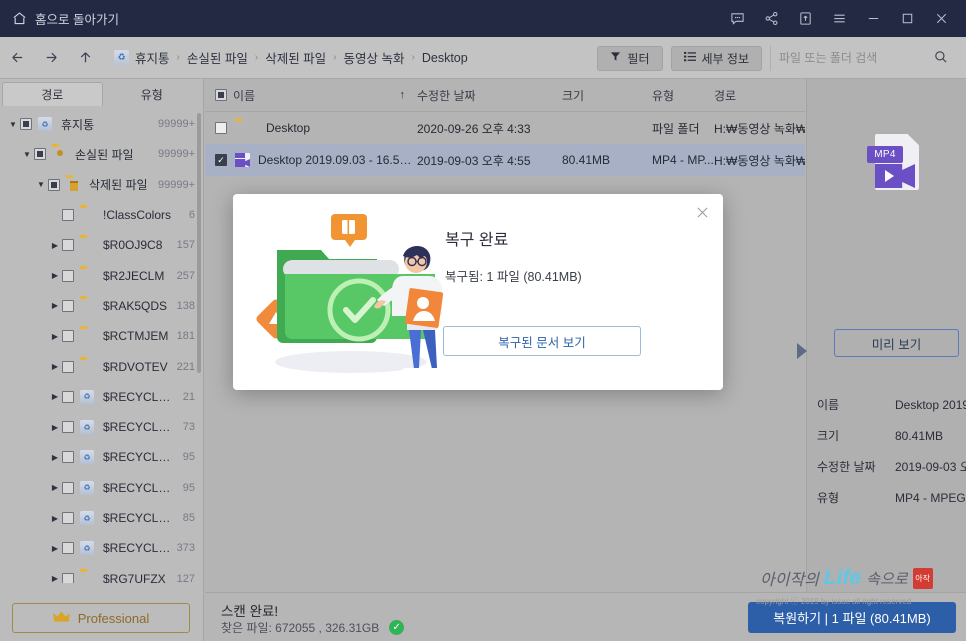 The image size is (966, 641). What do you see at coordinates (802, 351) in the screenshot?
I see `collapse-panel-icon` at bounding box center [802, 351].